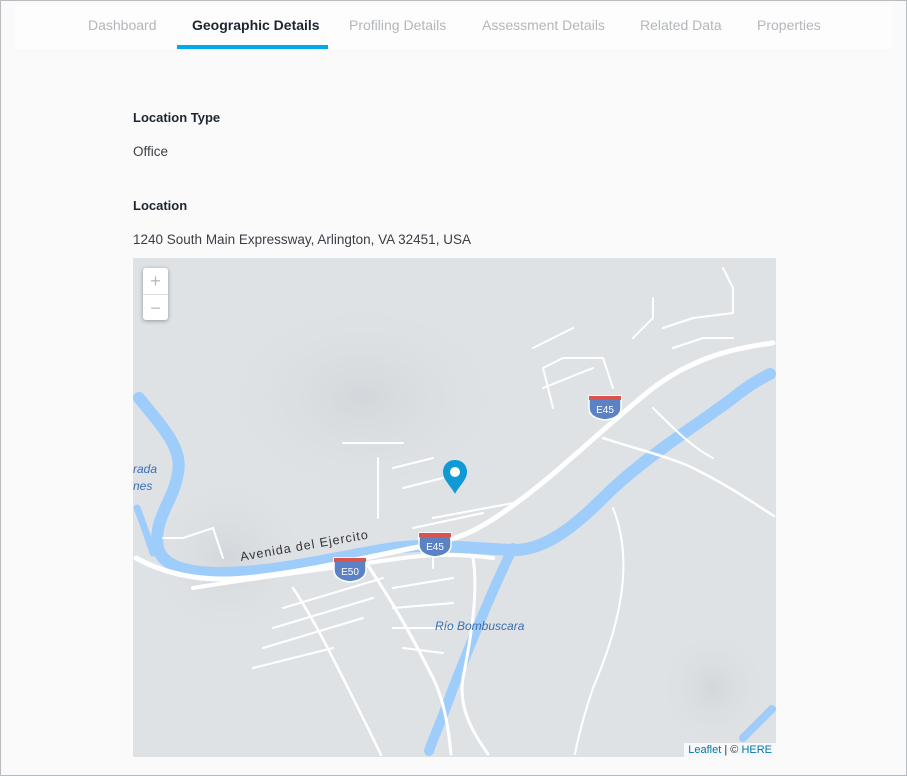 This screenshot has width=907, height=776. I want to click on place-label: rada, so click(145, 469).